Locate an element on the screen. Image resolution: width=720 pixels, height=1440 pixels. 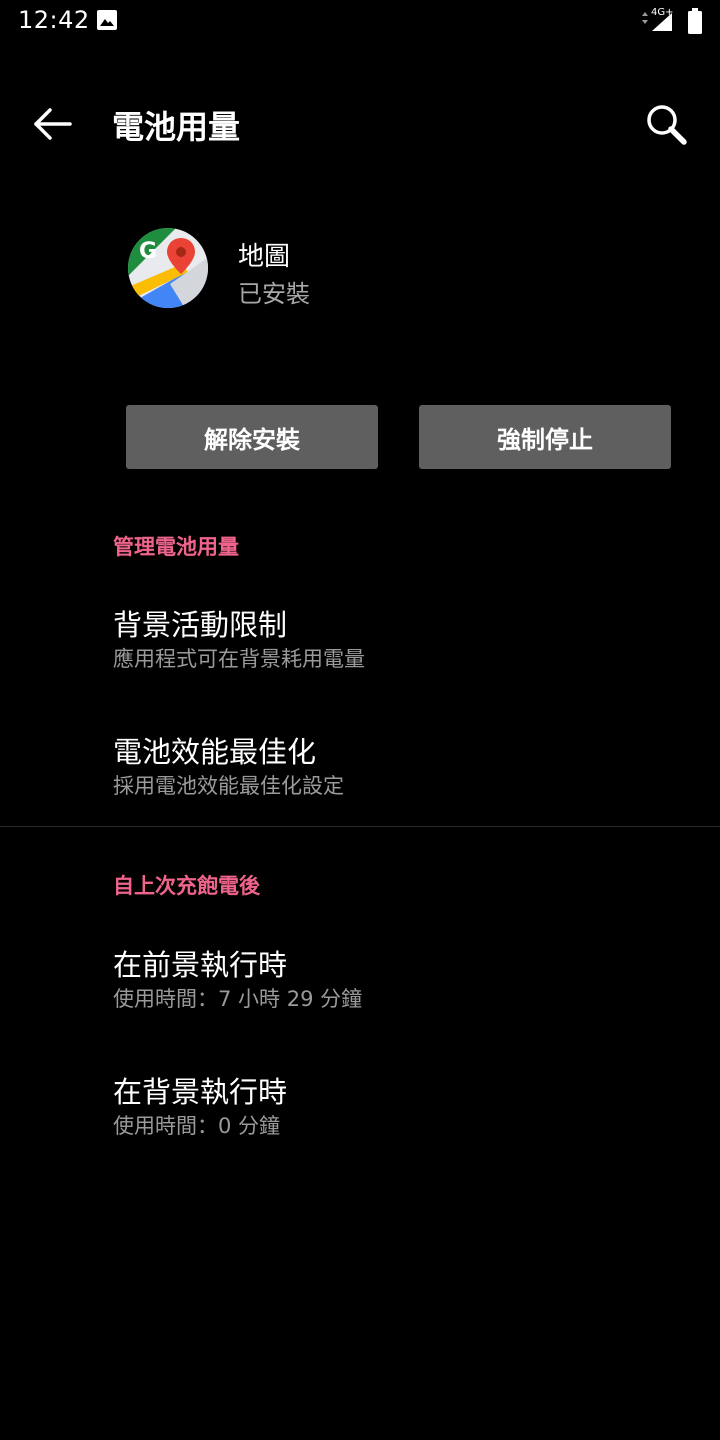
force-stop-button: 強制停止 is located at coordinates (545, 437).